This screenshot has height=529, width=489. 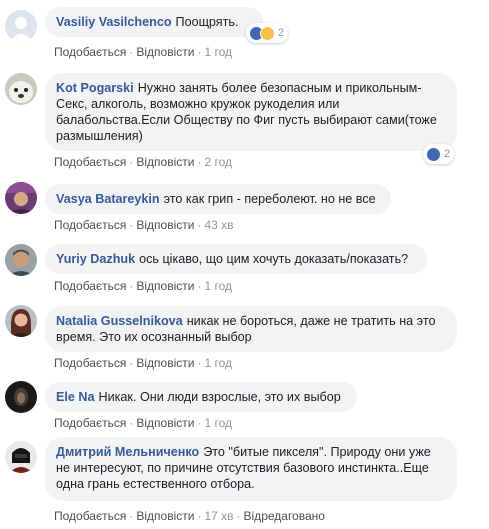 What do you see at coordinates (127, 452) in the screenshot?
I see `comment-author: Дмитрий Мельниченко` at bounding box center [127, 452].